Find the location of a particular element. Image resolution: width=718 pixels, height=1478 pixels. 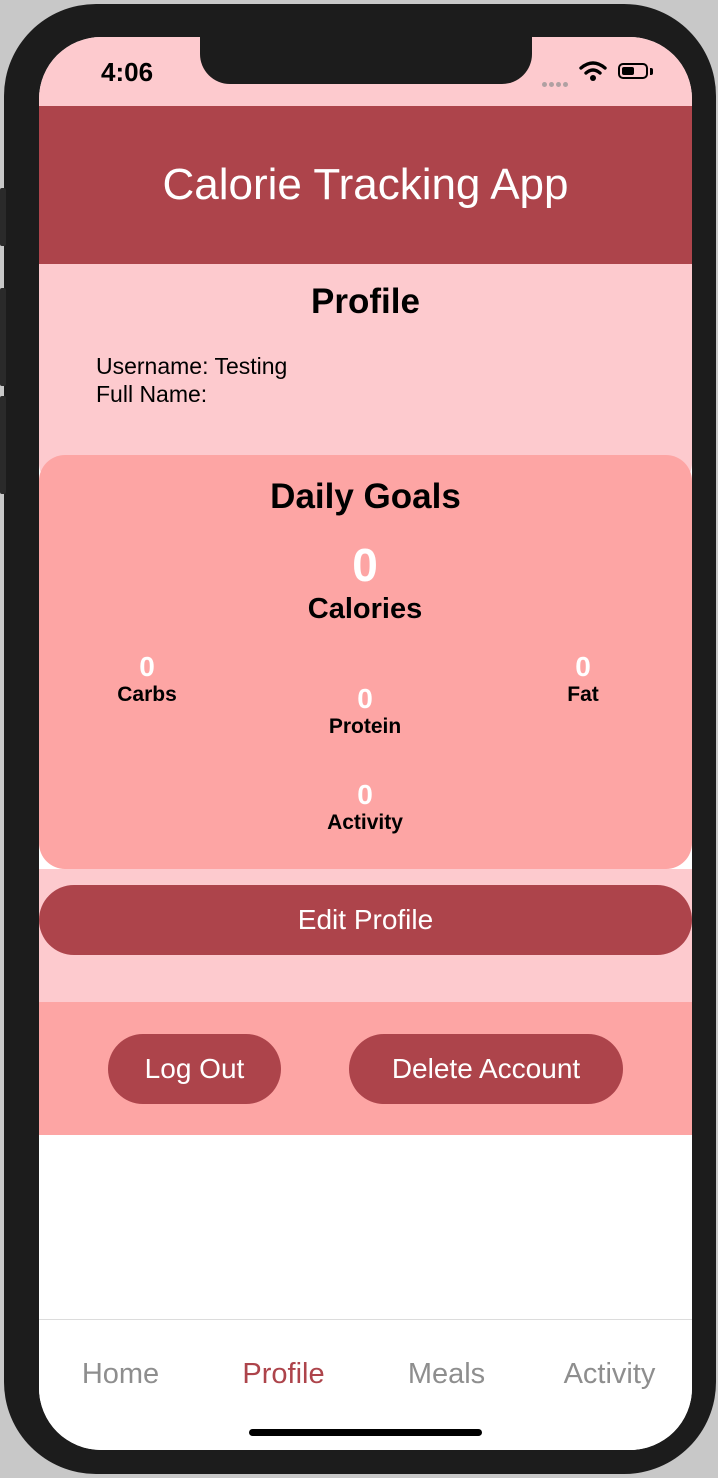

activity-label: Activity is located at coordinates (365, 822).